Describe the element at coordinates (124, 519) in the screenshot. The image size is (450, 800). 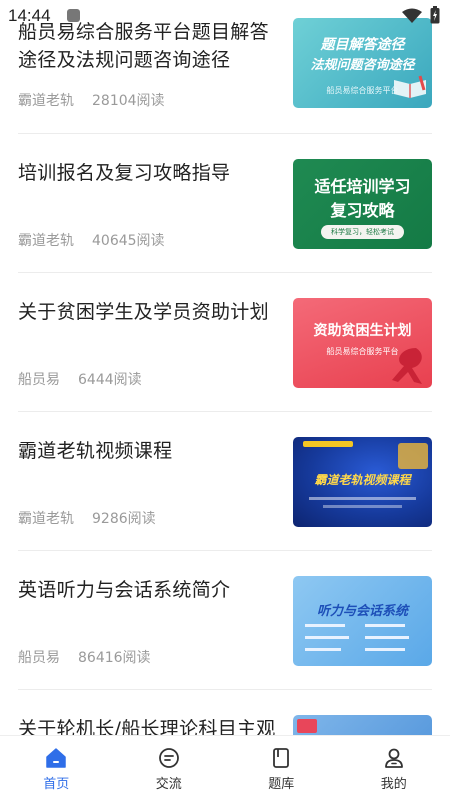
I see `article-views: 9286阅读` at that location.